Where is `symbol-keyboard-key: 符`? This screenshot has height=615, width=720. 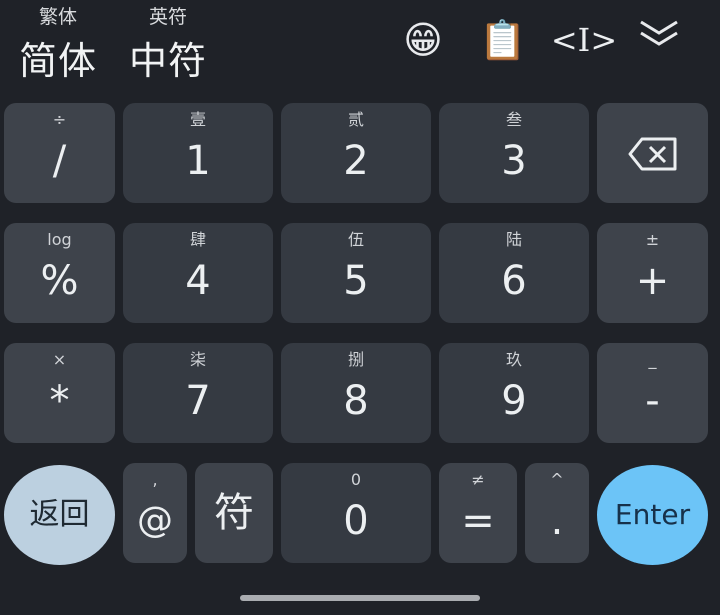 symbol-keyboard-key: 符 is located at coordinates (234, 513).